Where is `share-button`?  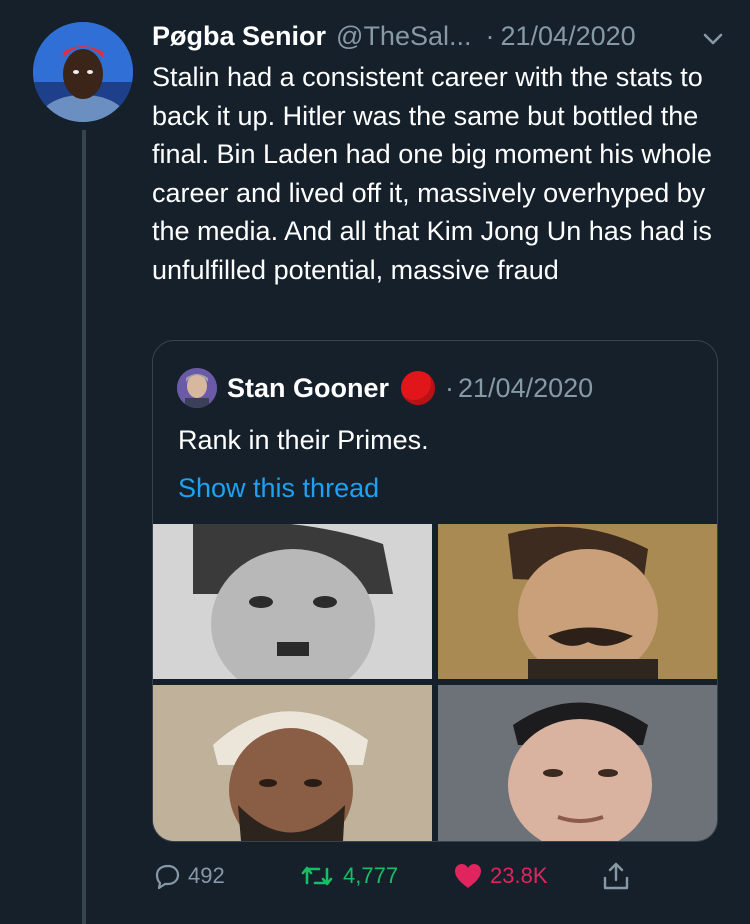
share-button is located at coordinates (619, 876).